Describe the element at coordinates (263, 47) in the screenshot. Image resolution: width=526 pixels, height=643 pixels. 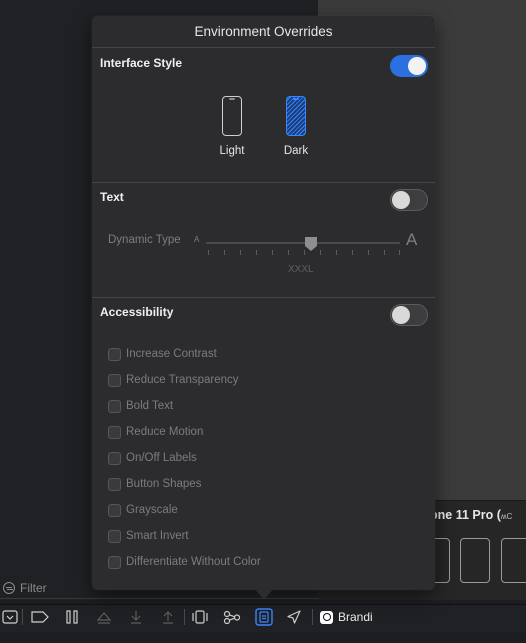
I see `title-divider` at that location.